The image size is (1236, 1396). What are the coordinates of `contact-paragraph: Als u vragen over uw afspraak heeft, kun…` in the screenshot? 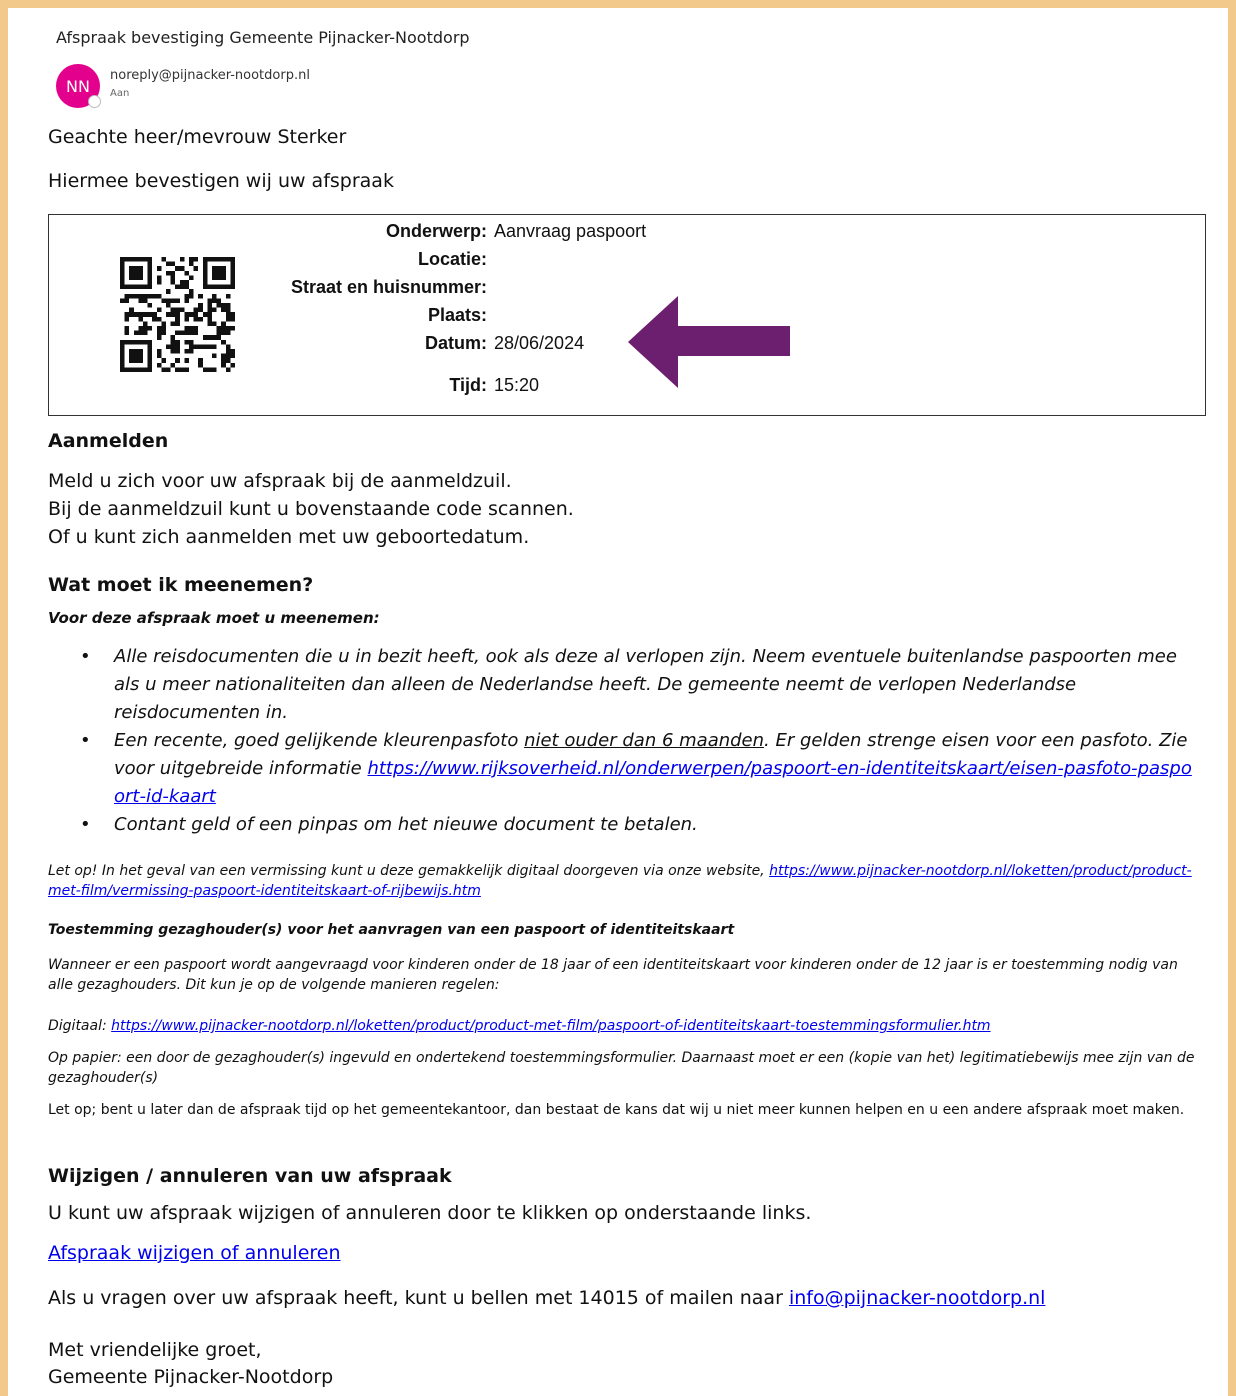 It's located at (546, 1298).